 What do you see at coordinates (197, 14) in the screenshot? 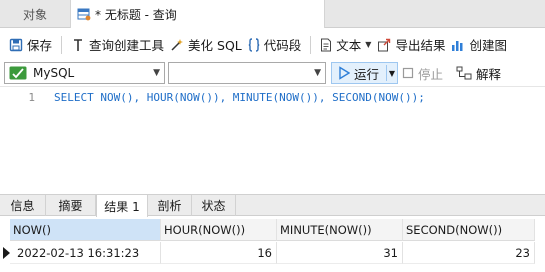
I see `tab-query: * 无标题 - 查询` at bounding box center [197, 14].